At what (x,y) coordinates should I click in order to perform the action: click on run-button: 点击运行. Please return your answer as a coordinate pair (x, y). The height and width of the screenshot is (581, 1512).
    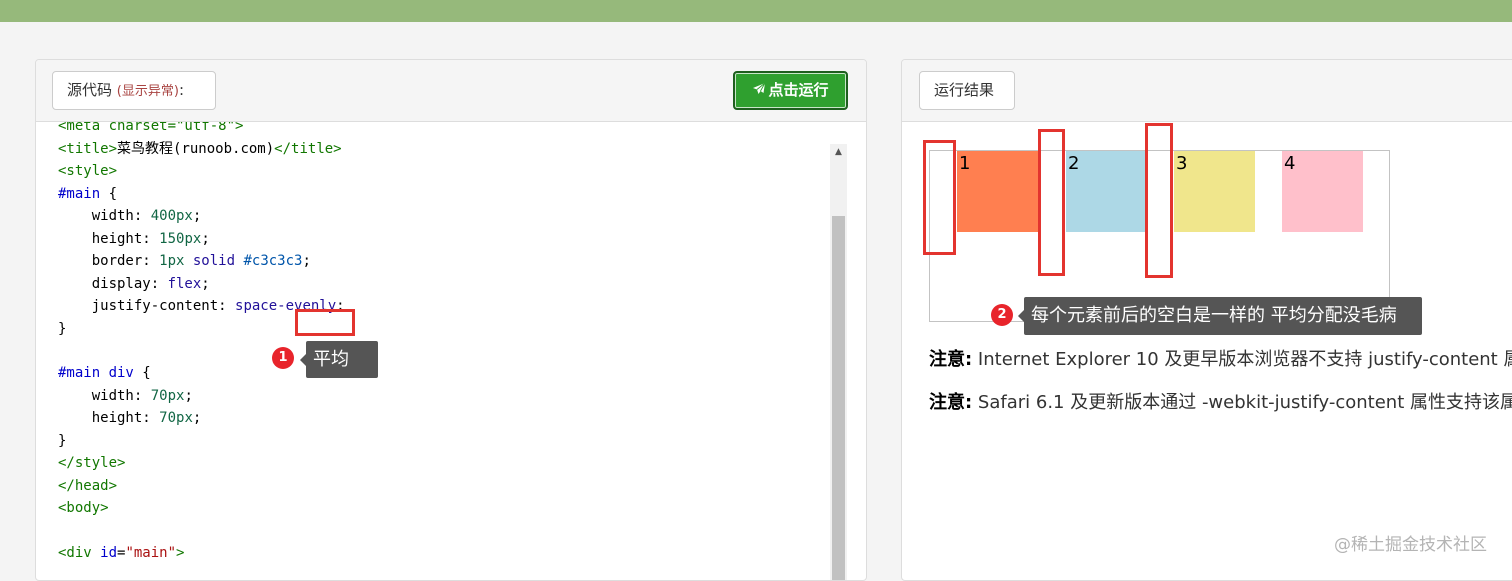
    Looking at the image, I should click on (790, 90).